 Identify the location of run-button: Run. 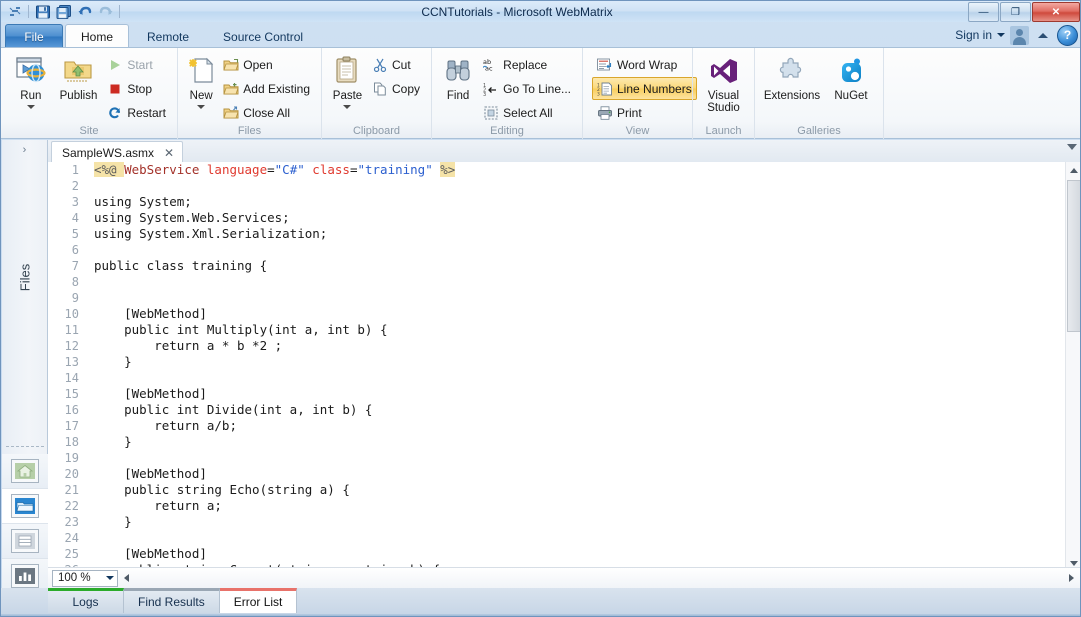
(31, 80).